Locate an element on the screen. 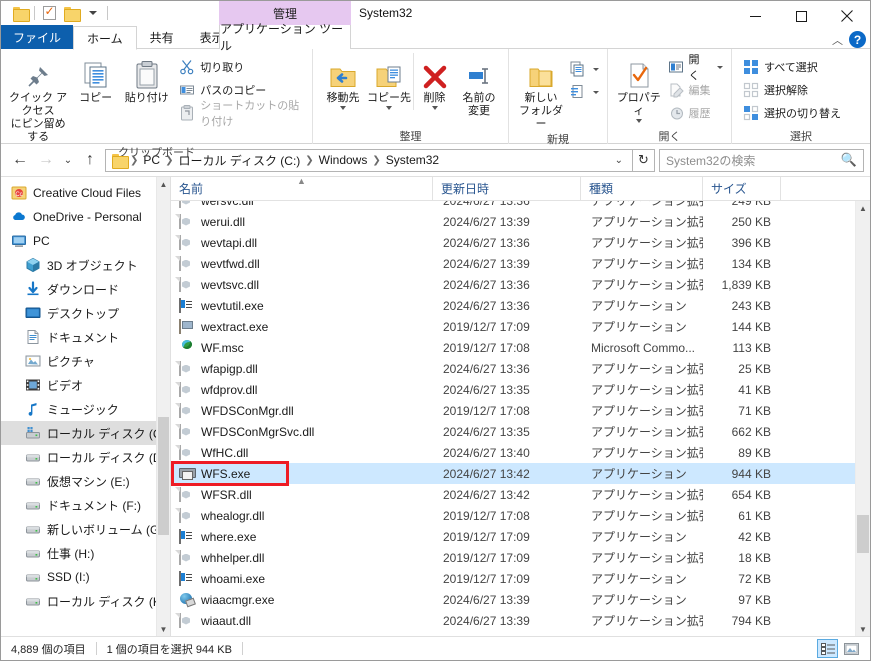 The width and height of the screenshot is (871, 661). zip-exe-icon is located at coordinates (187, 326).